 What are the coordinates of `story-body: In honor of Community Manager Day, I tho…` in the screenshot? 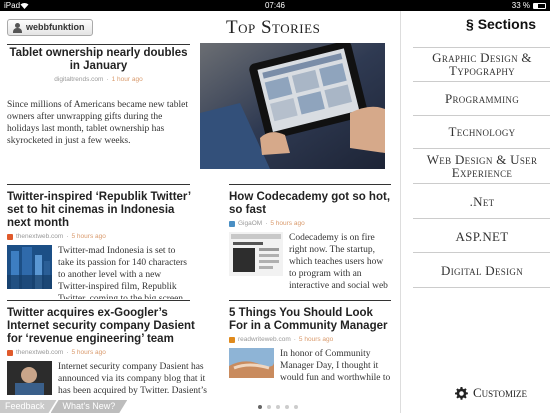 It's located at (335, 366).